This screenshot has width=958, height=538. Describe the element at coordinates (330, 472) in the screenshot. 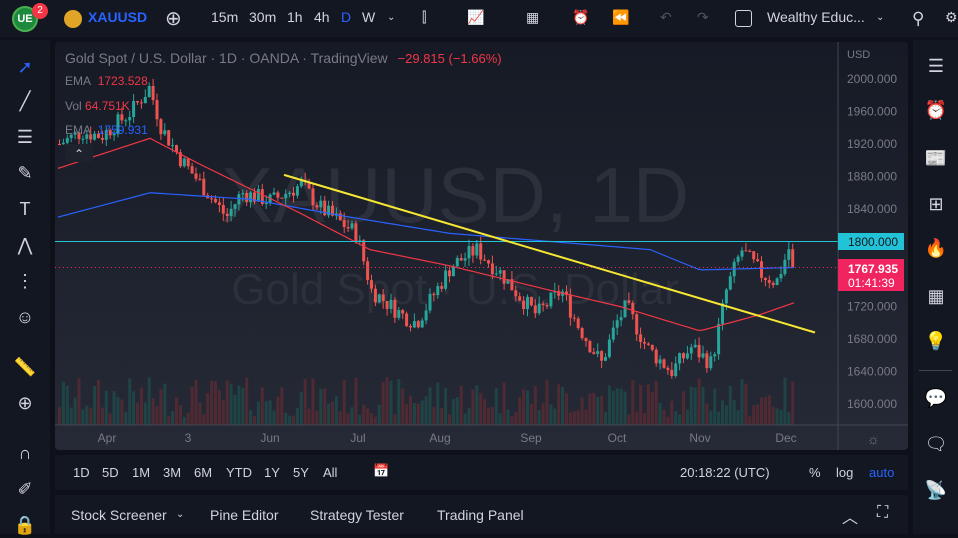

I see `range-all: All` at that location.